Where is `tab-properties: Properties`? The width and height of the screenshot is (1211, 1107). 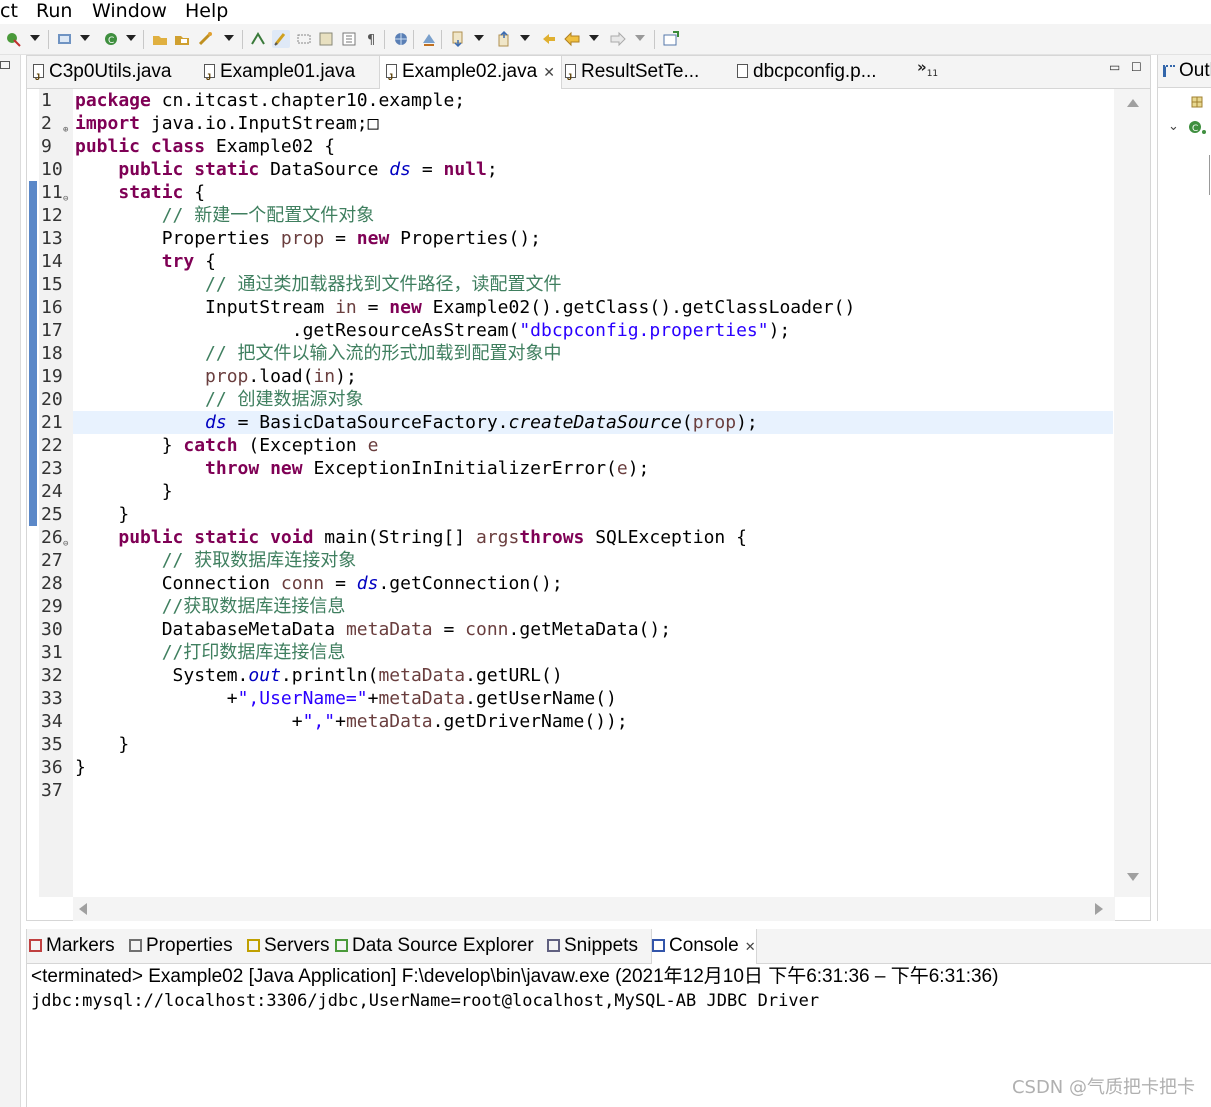 tab-properties: Properties is located at coordinates (181, 946).